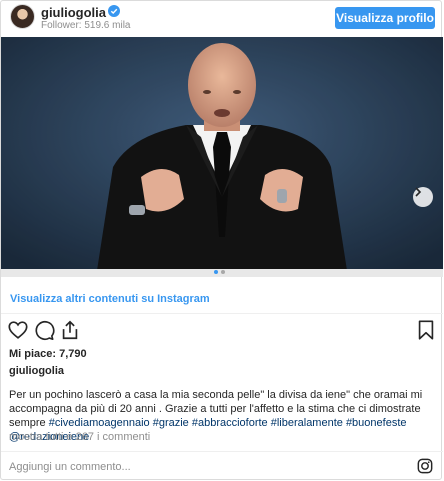  I want to click on share-icon, so click(70, 330).